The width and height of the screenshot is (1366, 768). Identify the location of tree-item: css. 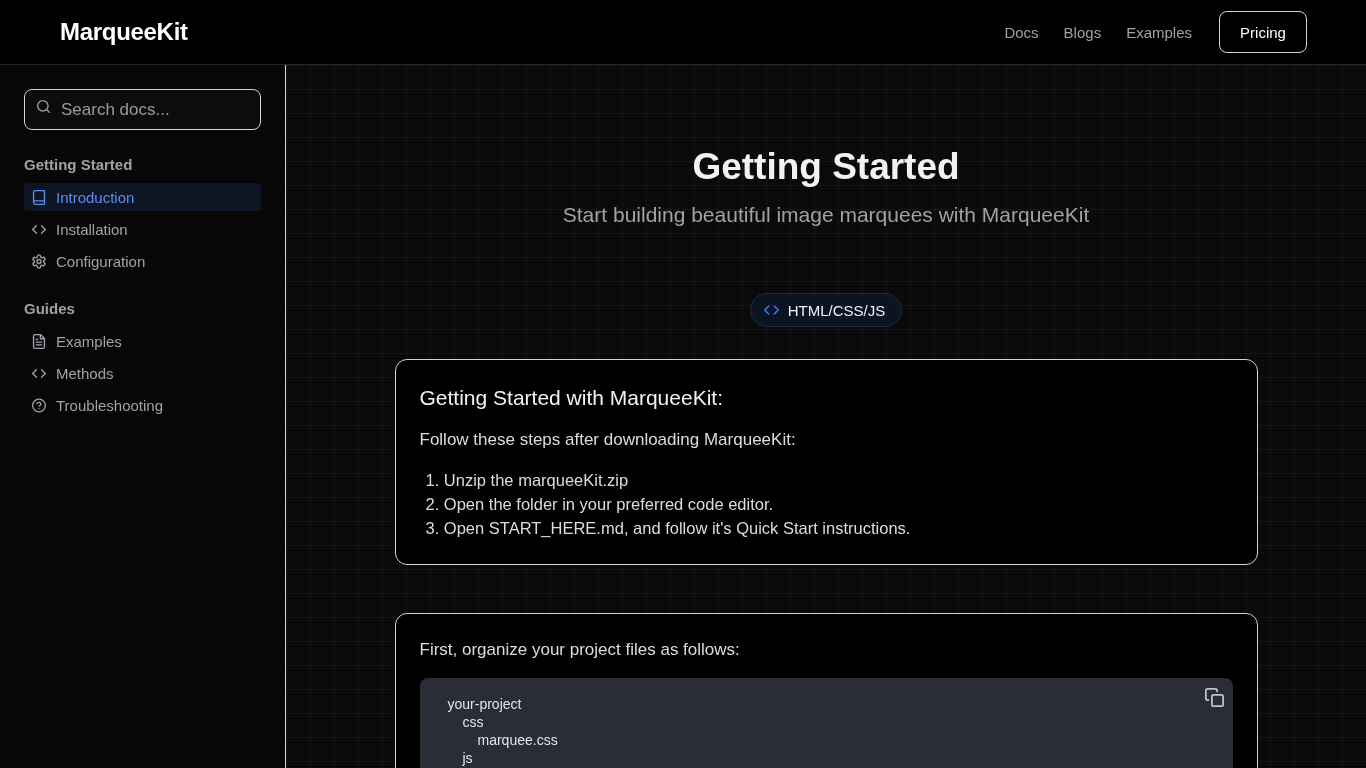
(473, 722).